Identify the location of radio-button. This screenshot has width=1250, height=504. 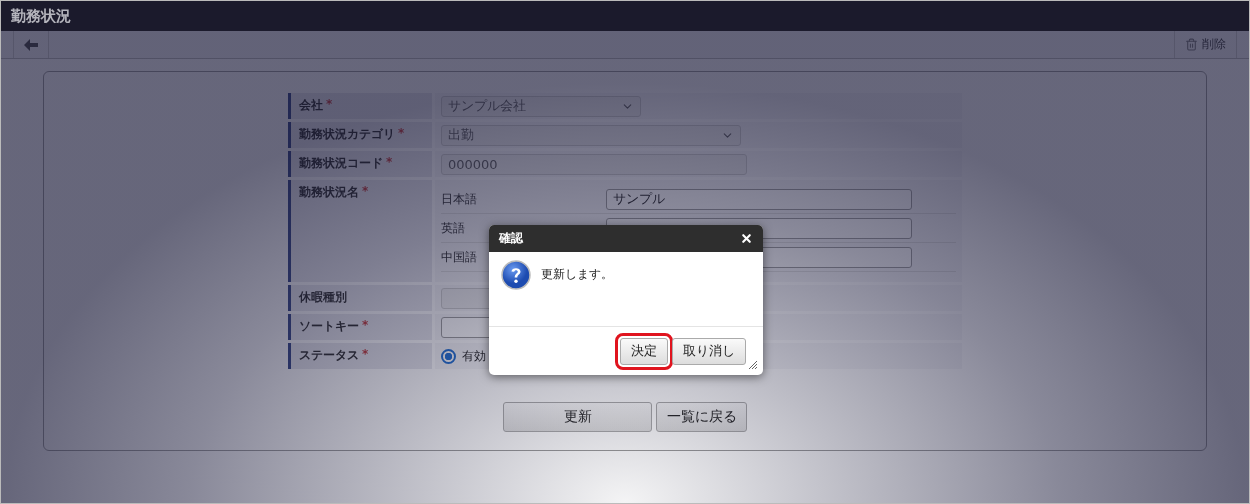
(448, 356).